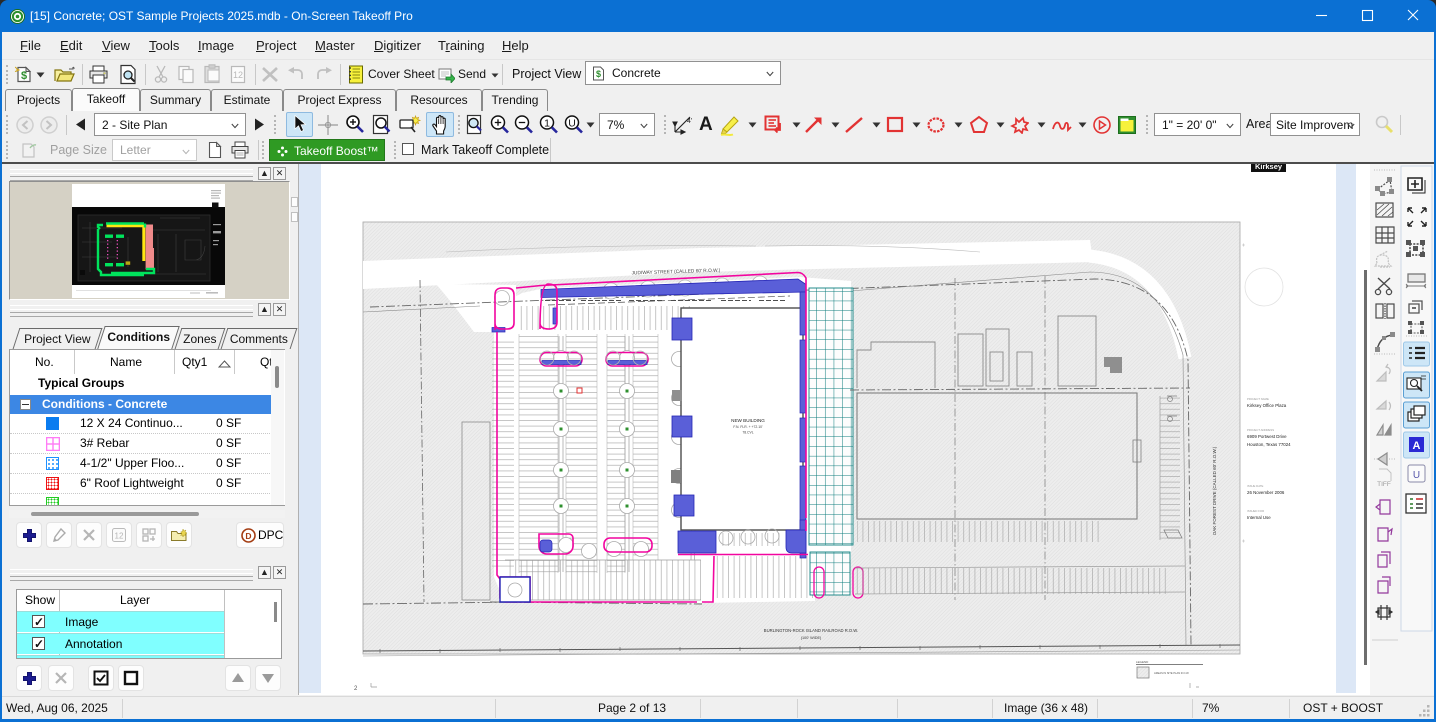 The image size is (1436, 722). I want to click on svg-text: LEGEND, so click(1142, 662).